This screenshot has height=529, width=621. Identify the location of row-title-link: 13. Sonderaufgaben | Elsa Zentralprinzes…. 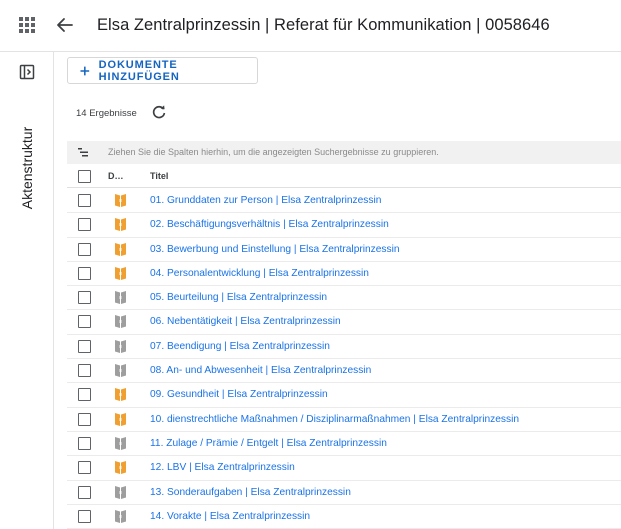
(250, 492).